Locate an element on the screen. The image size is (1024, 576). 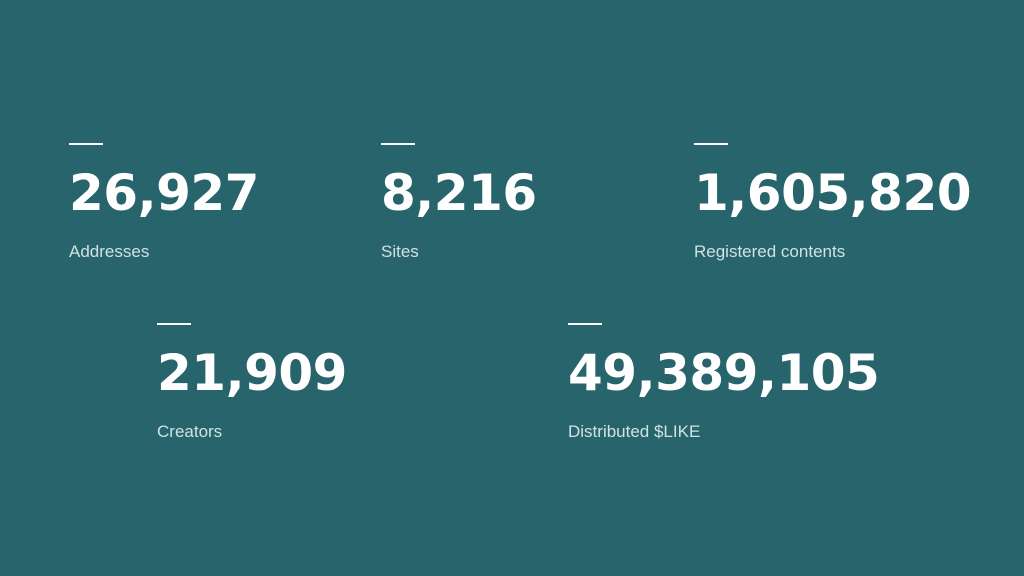
stat-sites: 8,216 Sites is located at coordinates (541, 202).